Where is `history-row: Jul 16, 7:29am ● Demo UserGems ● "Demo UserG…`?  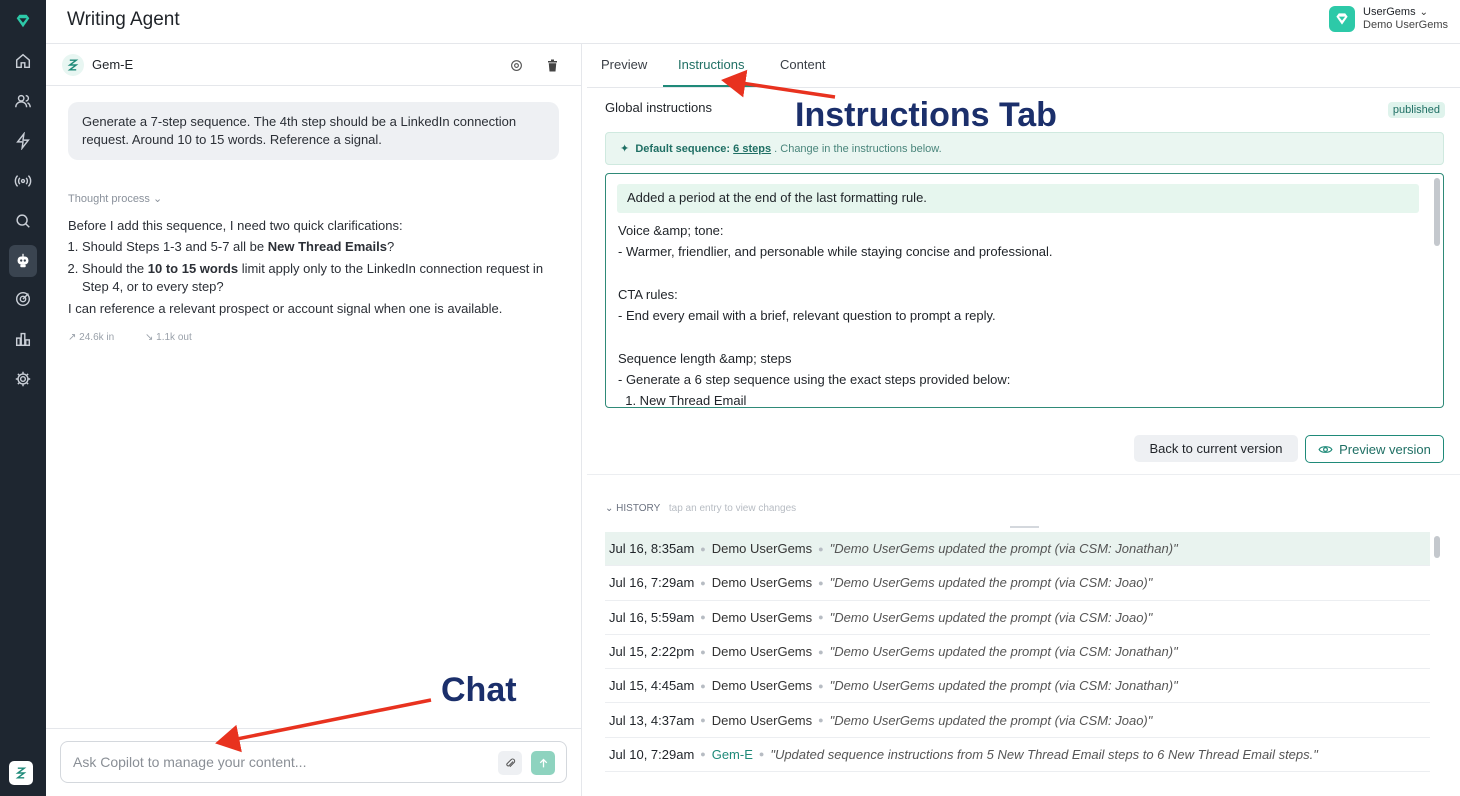 history-row: Jul 16, 7:29am ● Demo UserGems ● "Demo UserG… is located at coordinates (1017, 583).